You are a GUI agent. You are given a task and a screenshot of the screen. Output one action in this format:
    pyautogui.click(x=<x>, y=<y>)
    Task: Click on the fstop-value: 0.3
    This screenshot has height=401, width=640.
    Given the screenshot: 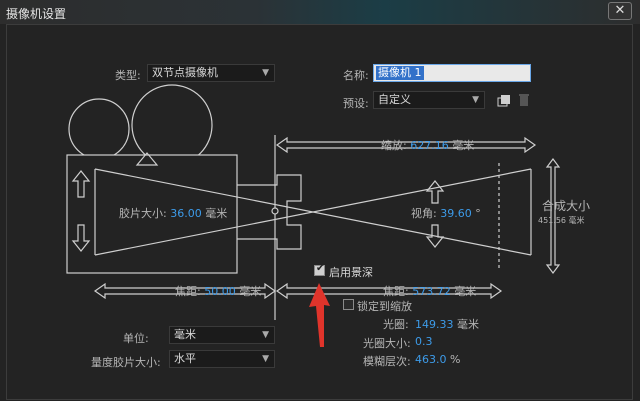 What is the action you would take?
    pyautogui.click(x=424, y=341)
    